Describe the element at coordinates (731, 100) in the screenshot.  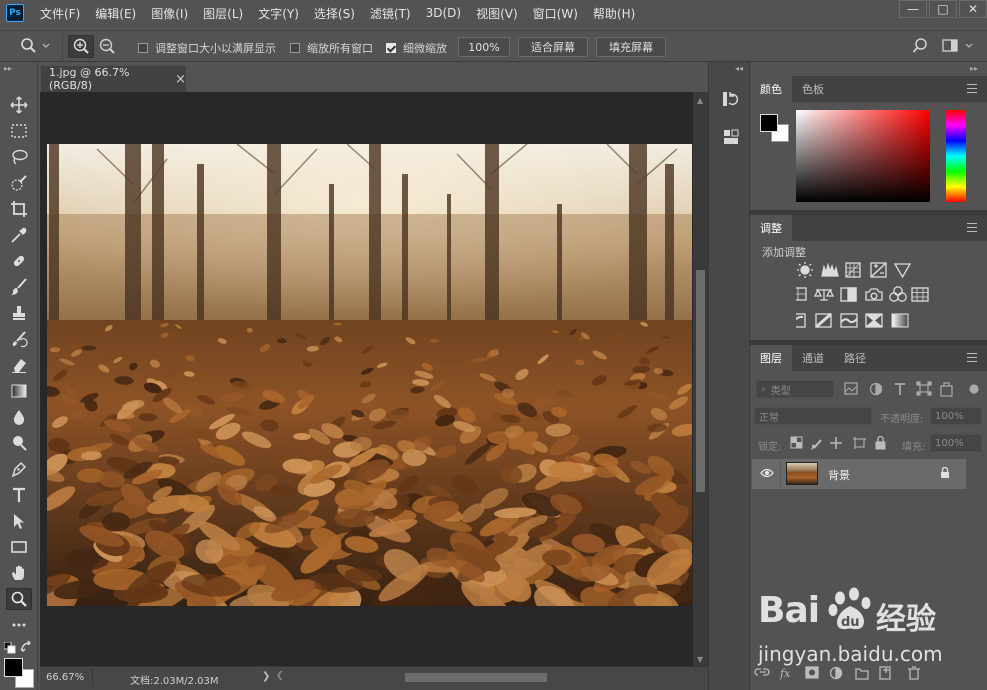
I see `history-panel-icon` at that location.